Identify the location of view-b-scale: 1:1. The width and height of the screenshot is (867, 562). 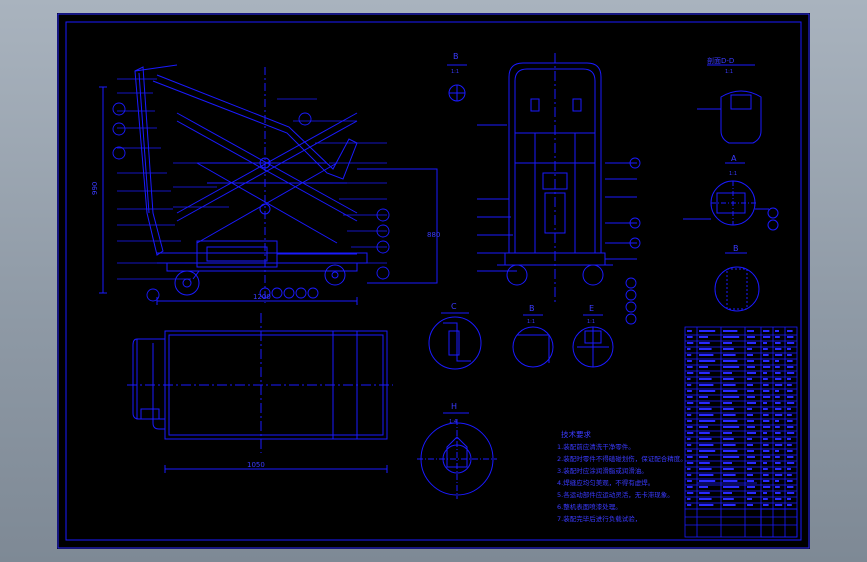
(455, 72).